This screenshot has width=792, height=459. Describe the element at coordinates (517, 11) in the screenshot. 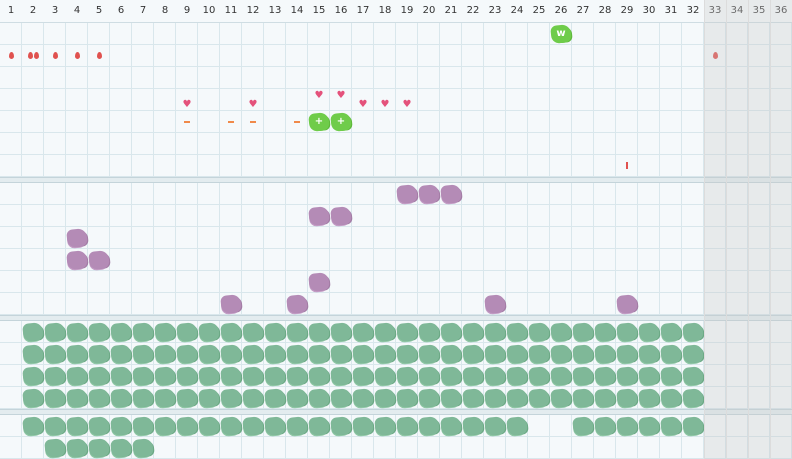

I see `column-label-24: 24` at that location.